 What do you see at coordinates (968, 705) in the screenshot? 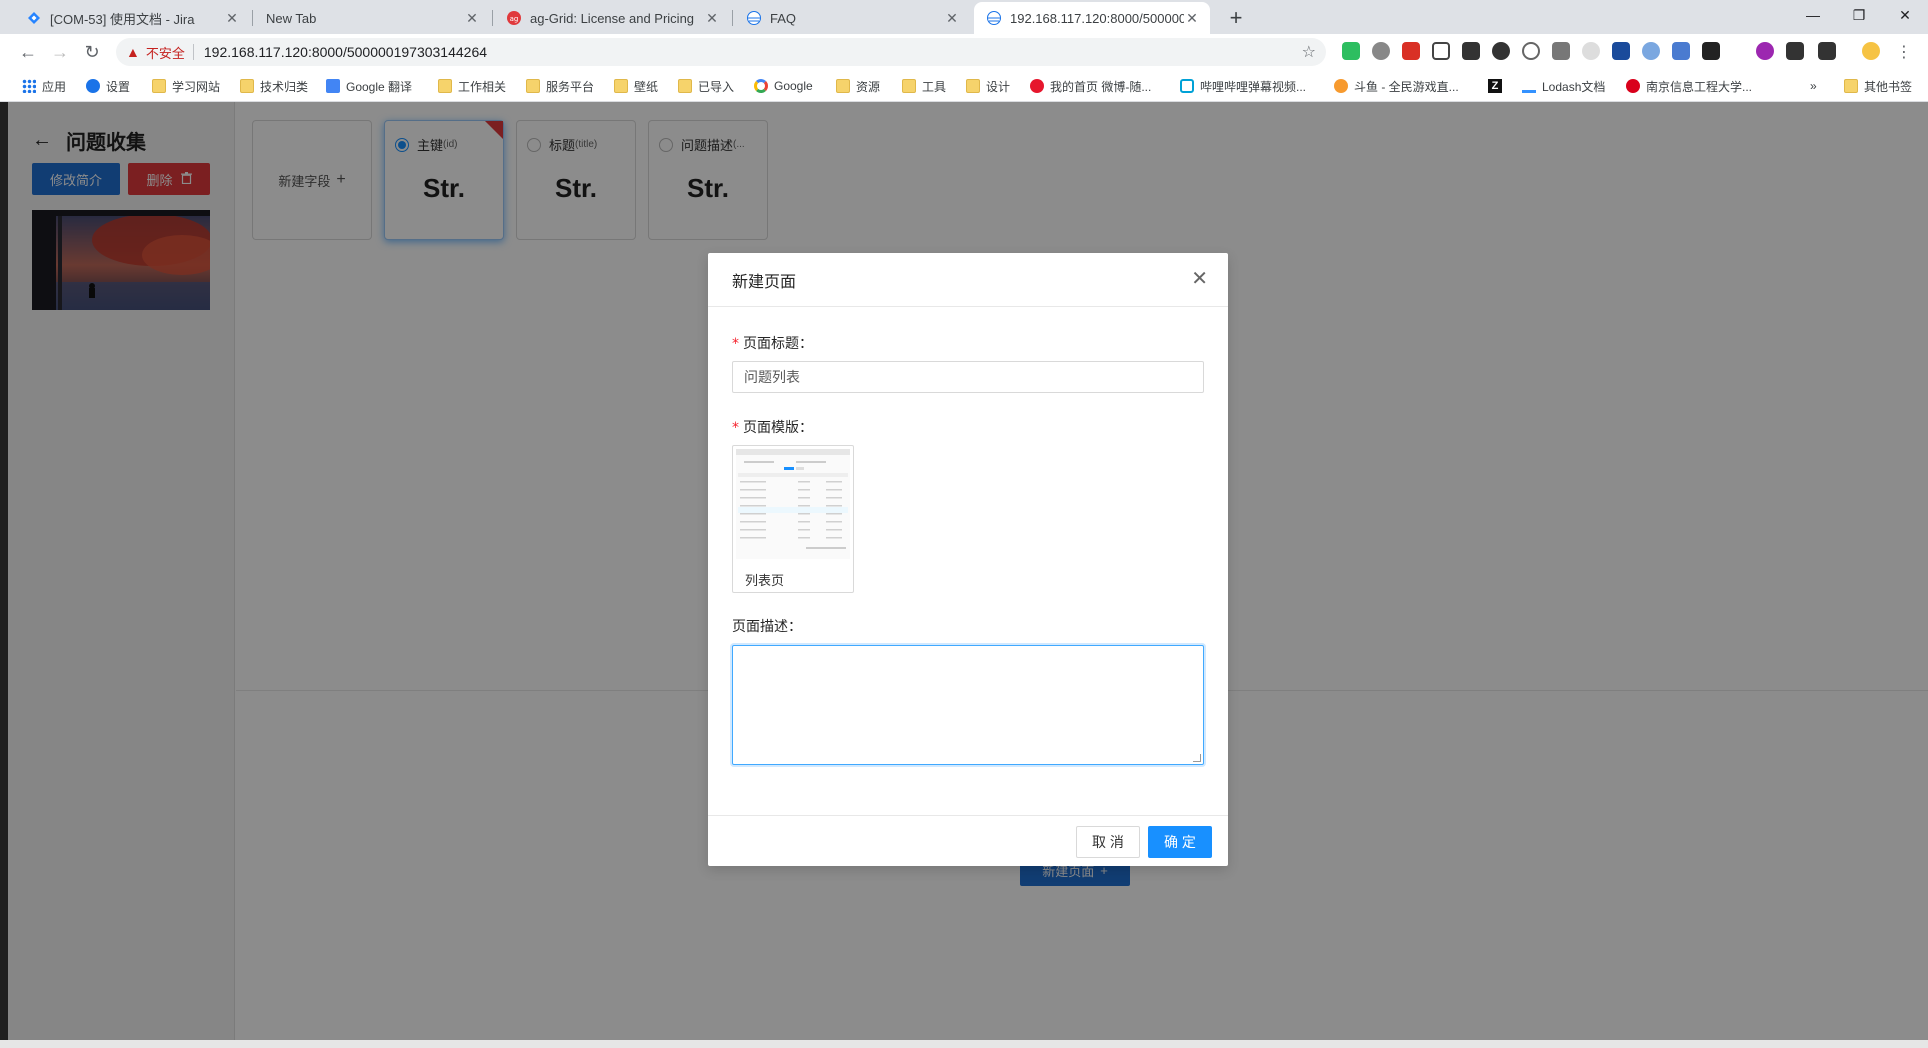
I see `page-description-textarea` at bounding box center [968, 705].